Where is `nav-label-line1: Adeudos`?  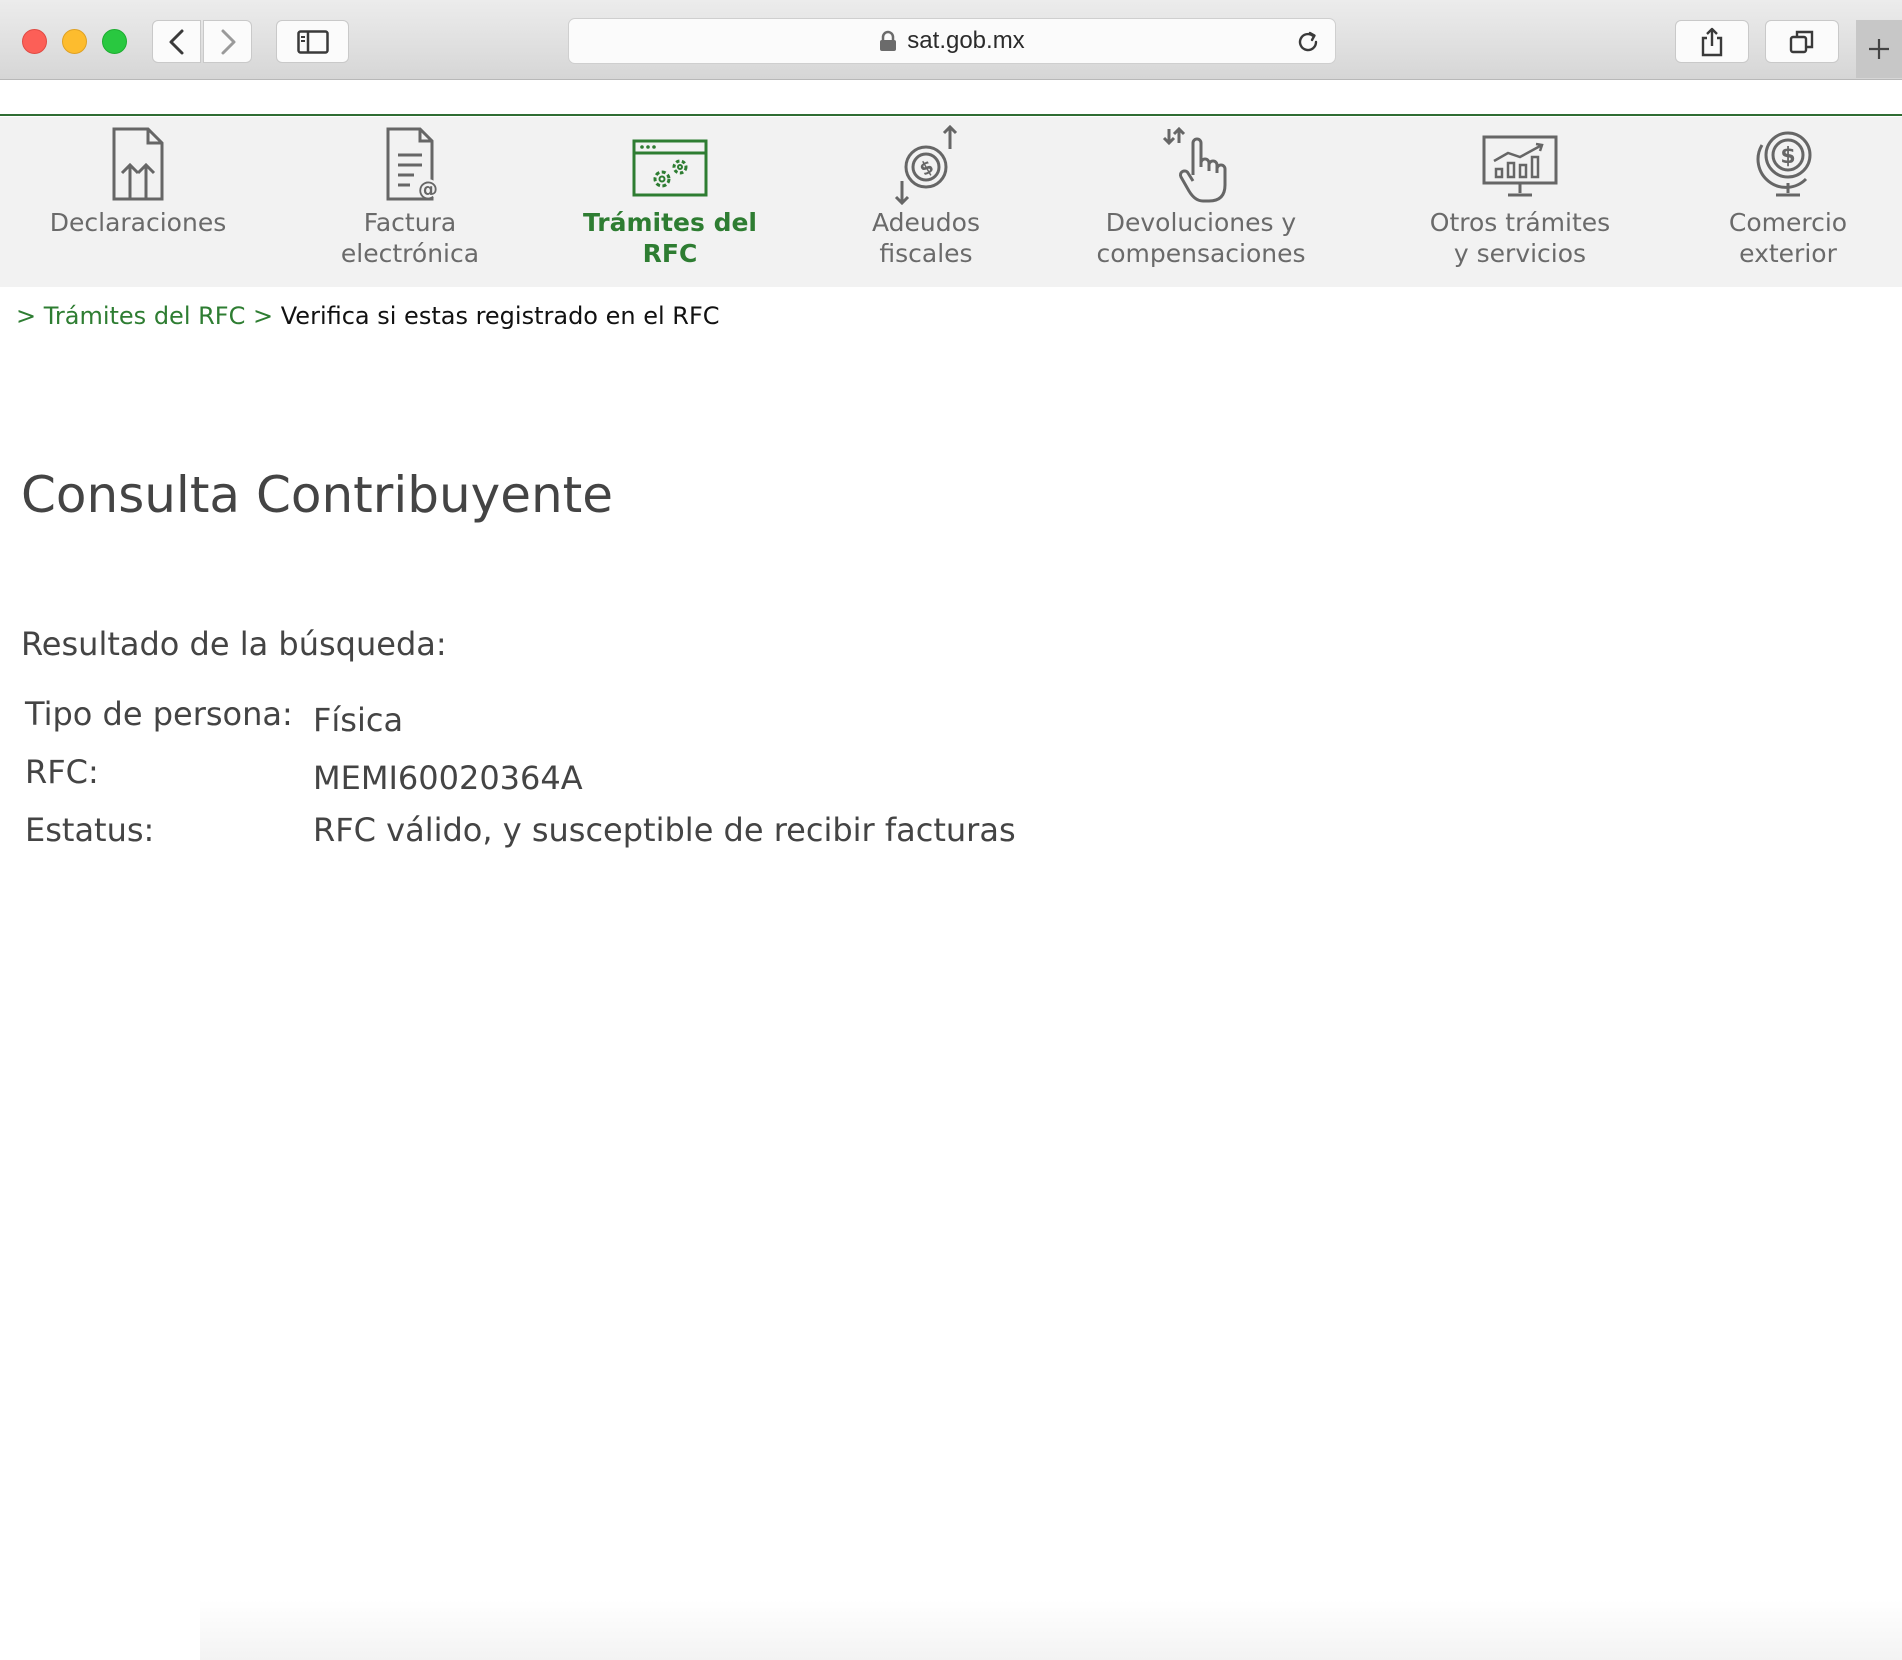
nav-label-line1: Adeudos is located at coordinates (926, 222).